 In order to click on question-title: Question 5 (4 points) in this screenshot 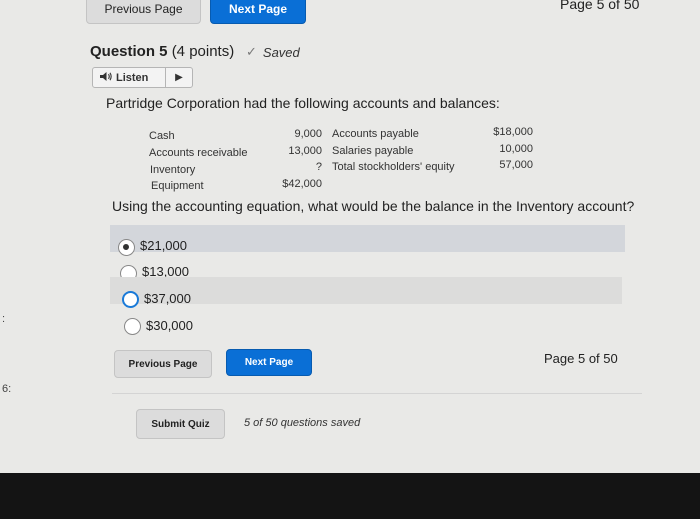, I will do `click(162, 51)`.